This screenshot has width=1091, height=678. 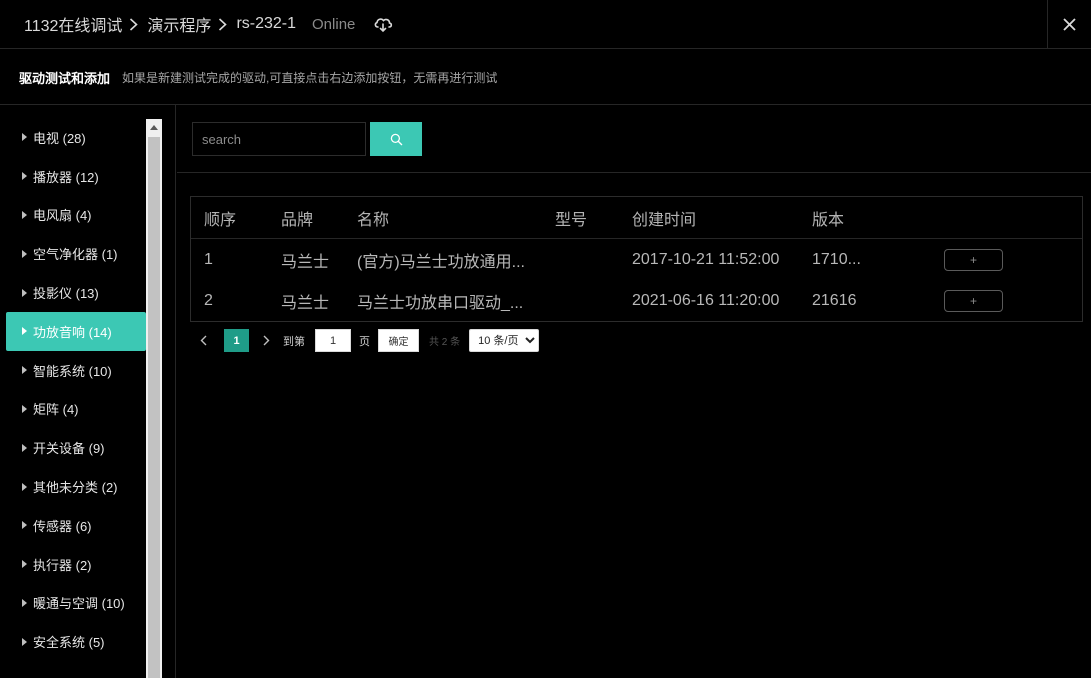 I want to click on search-button, so click(x=396, y=139).